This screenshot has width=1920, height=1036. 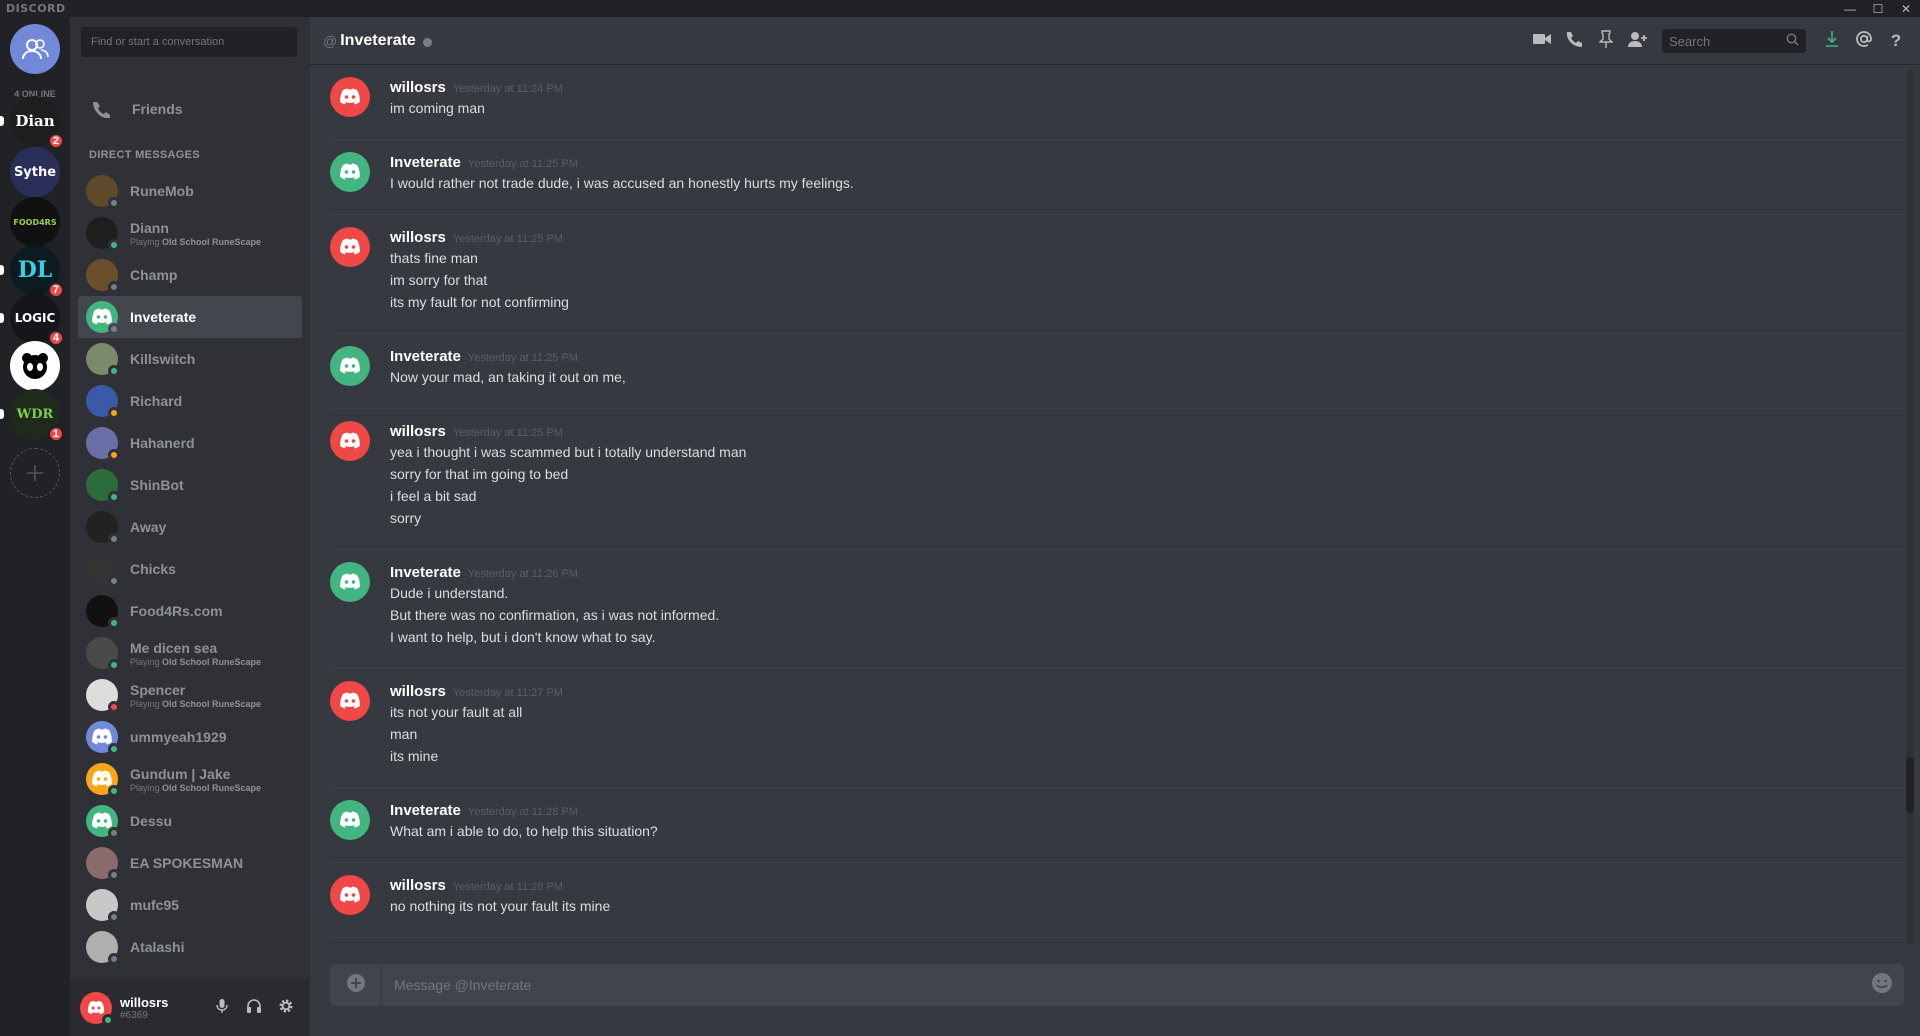 What do you see at coordinates (190, 905) in the screenshot?
I see `dm-item: mufc95` at bounding box center [190, 905].